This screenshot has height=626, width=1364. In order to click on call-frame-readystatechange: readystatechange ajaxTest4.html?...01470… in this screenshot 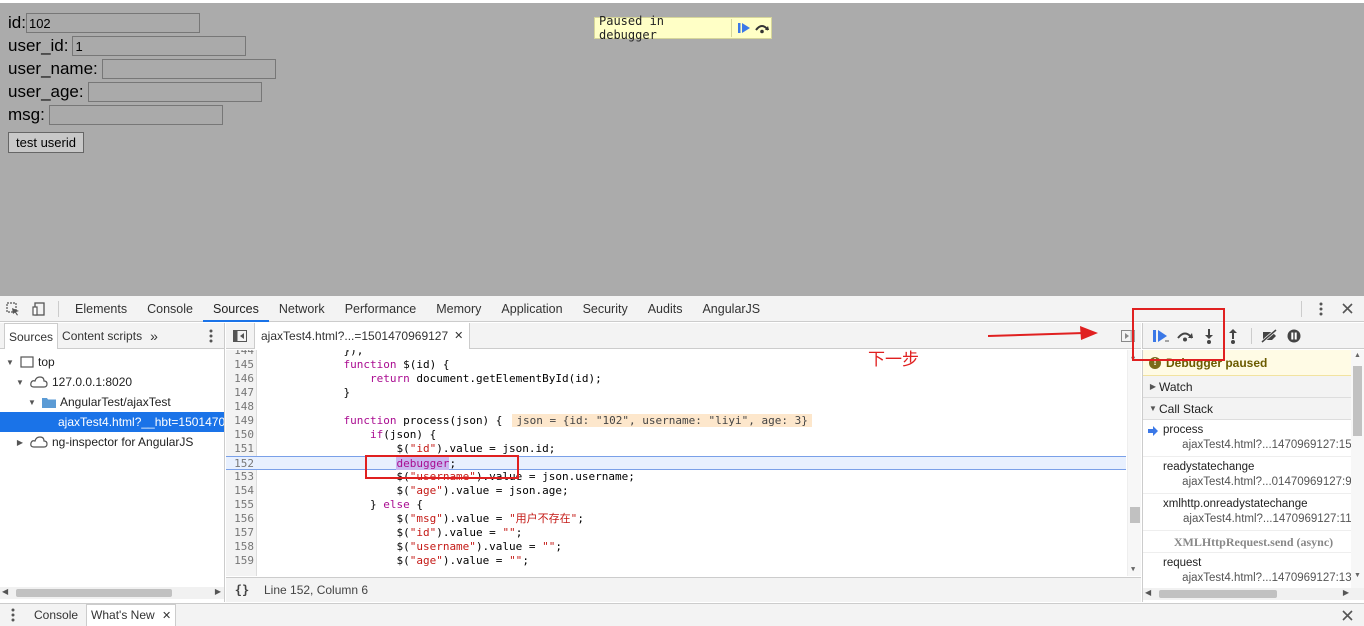, I will do `click(1253, 475)`.